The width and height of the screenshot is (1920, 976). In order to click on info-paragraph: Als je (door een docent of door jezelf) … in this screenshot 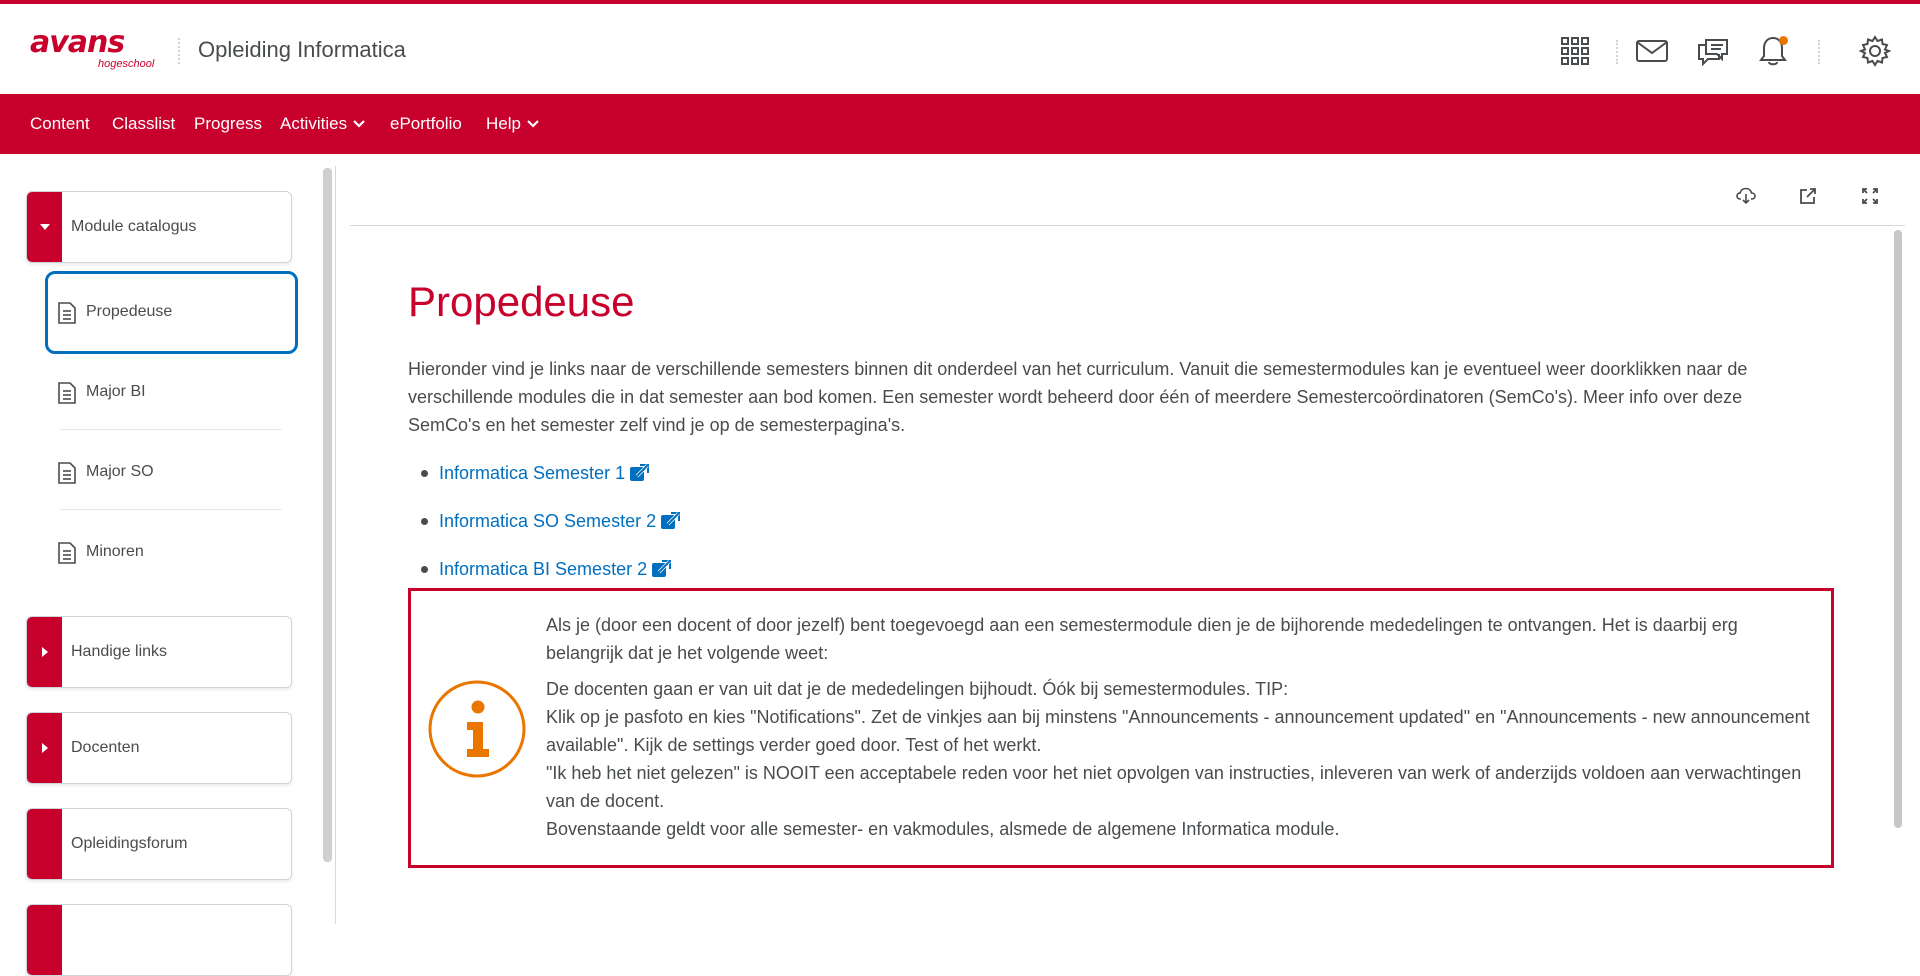, I will do `click(1142, 639)`.